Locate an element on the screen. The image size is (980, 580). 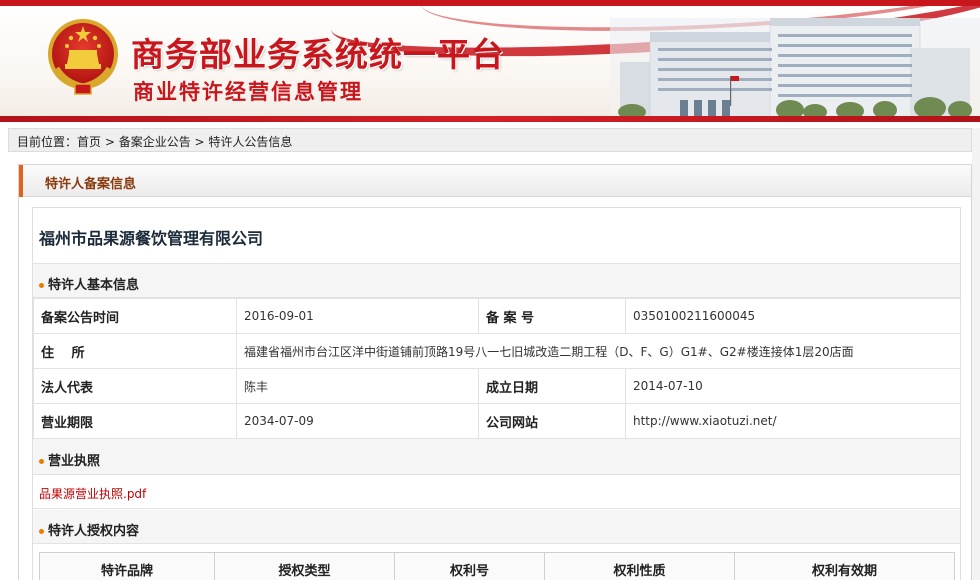
basic-info-section-title: 特许人基本信息 is located at coordinates (89, 283).